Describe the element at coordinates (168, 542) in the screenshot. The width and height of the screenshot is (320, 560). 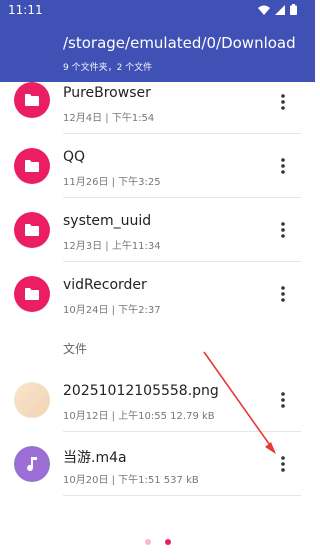
I see `page-dot-active` at that location.